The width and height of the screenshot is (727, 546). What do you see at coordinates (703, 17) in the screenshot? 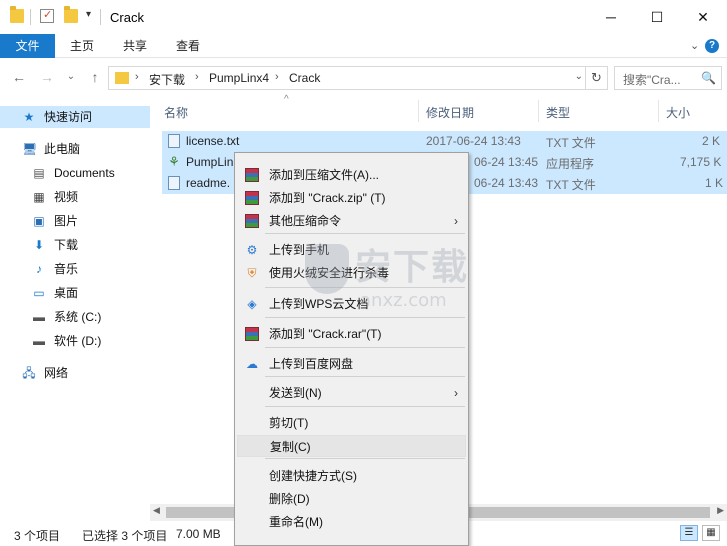
I see `close-button: ✕` at bounding box center [703, 17].